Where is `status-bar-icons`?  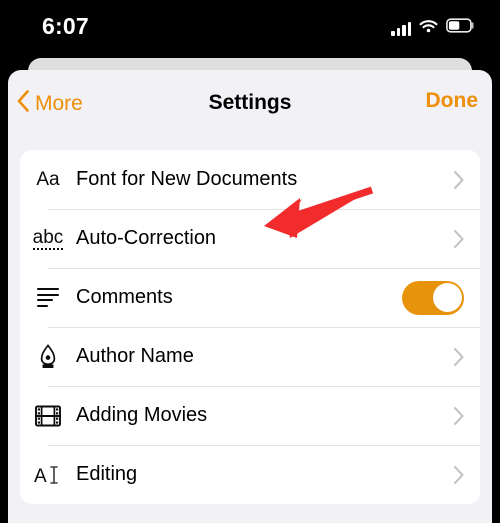 status-bar-icons is located at coordinates (432, 28).